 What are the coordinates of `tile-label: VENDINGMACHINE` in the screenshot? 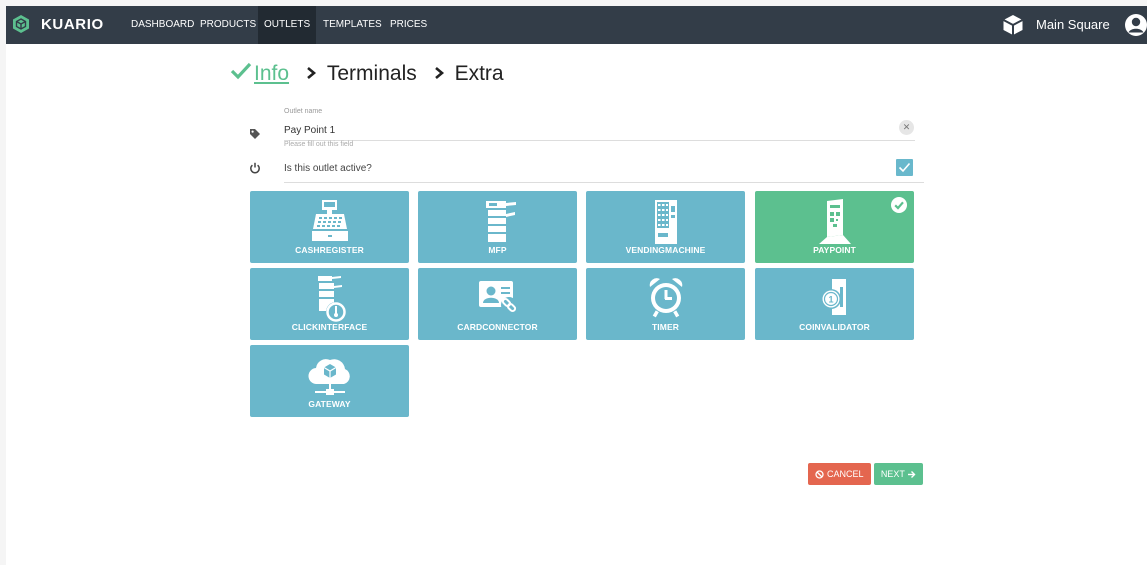 It's located at (665, 250).